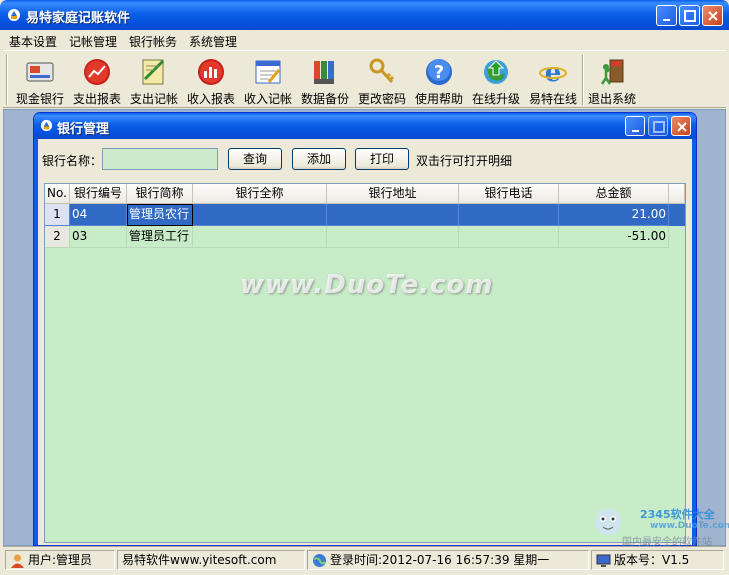 The height and width of the screenshot is (575, 729). I want to click on logo-brand: 2345软件大全, so click(677, 514).